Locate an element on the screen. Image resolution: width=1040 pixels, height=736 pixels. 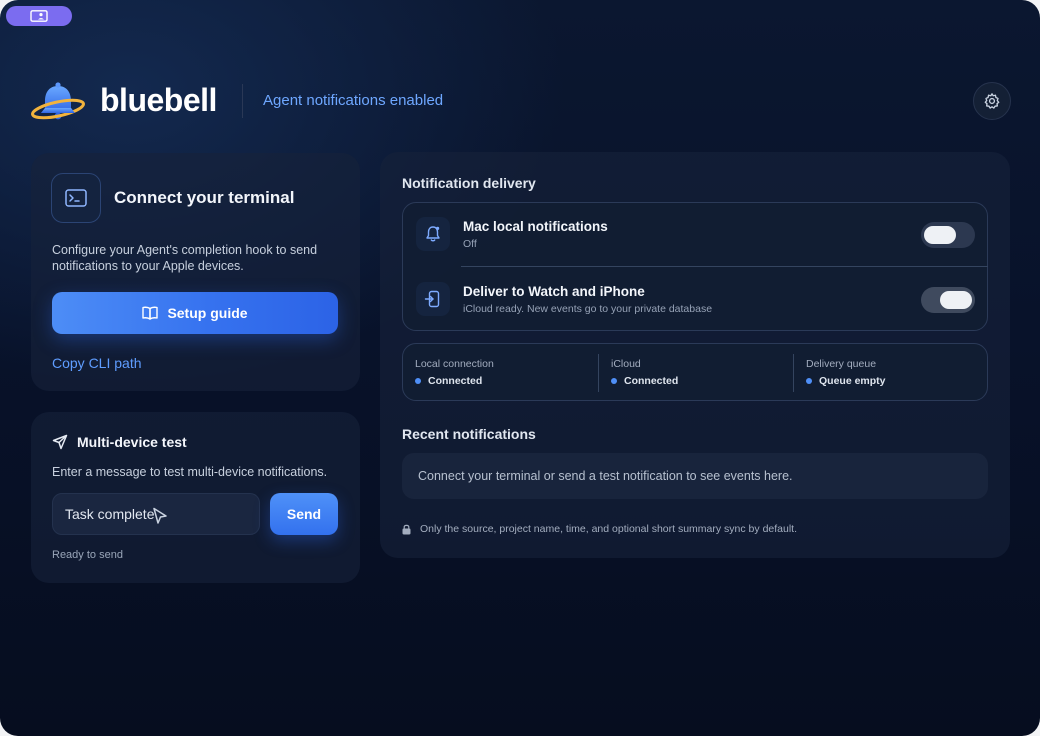
bell-icon is located at coordinates (433, 234).